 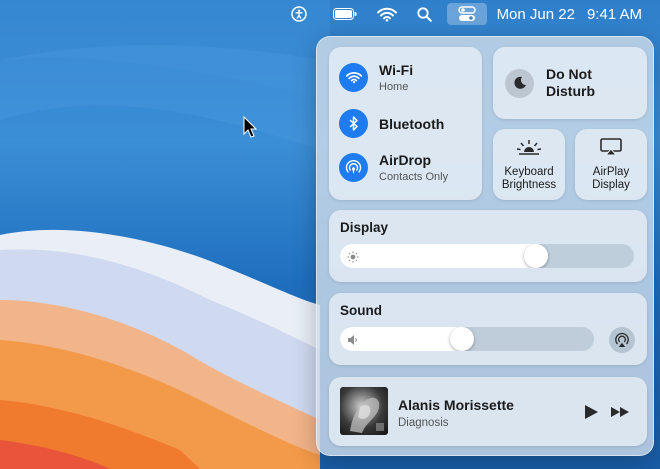 What do you see at coordinates (462, 339) in the screenshot?
I see `volume-slider-knob` at bounding box center [462, 339].